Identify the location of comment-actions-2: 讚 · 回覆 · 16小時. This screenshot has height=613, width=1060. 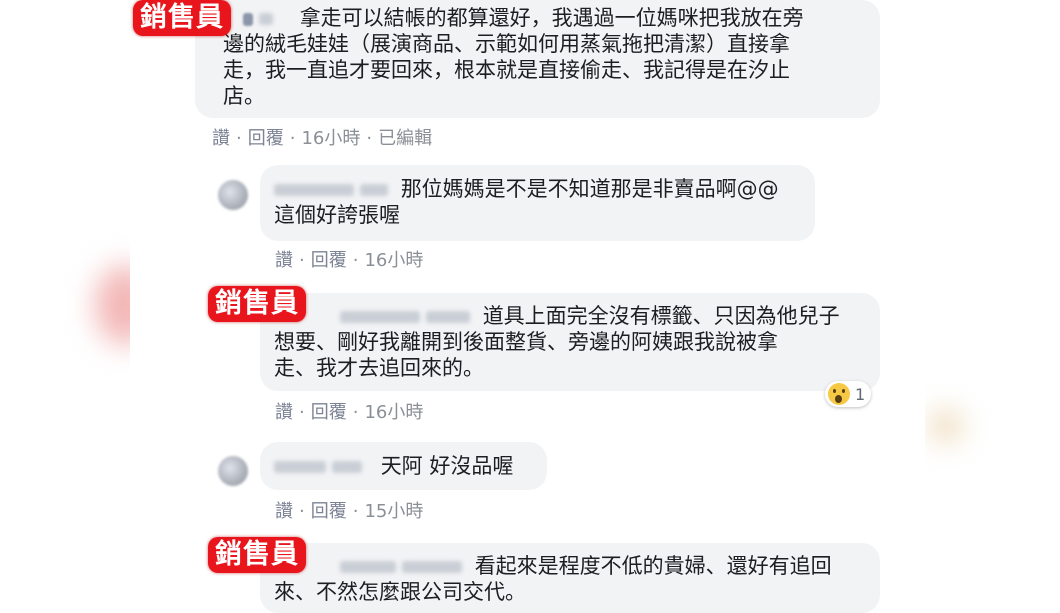
(349, 259).